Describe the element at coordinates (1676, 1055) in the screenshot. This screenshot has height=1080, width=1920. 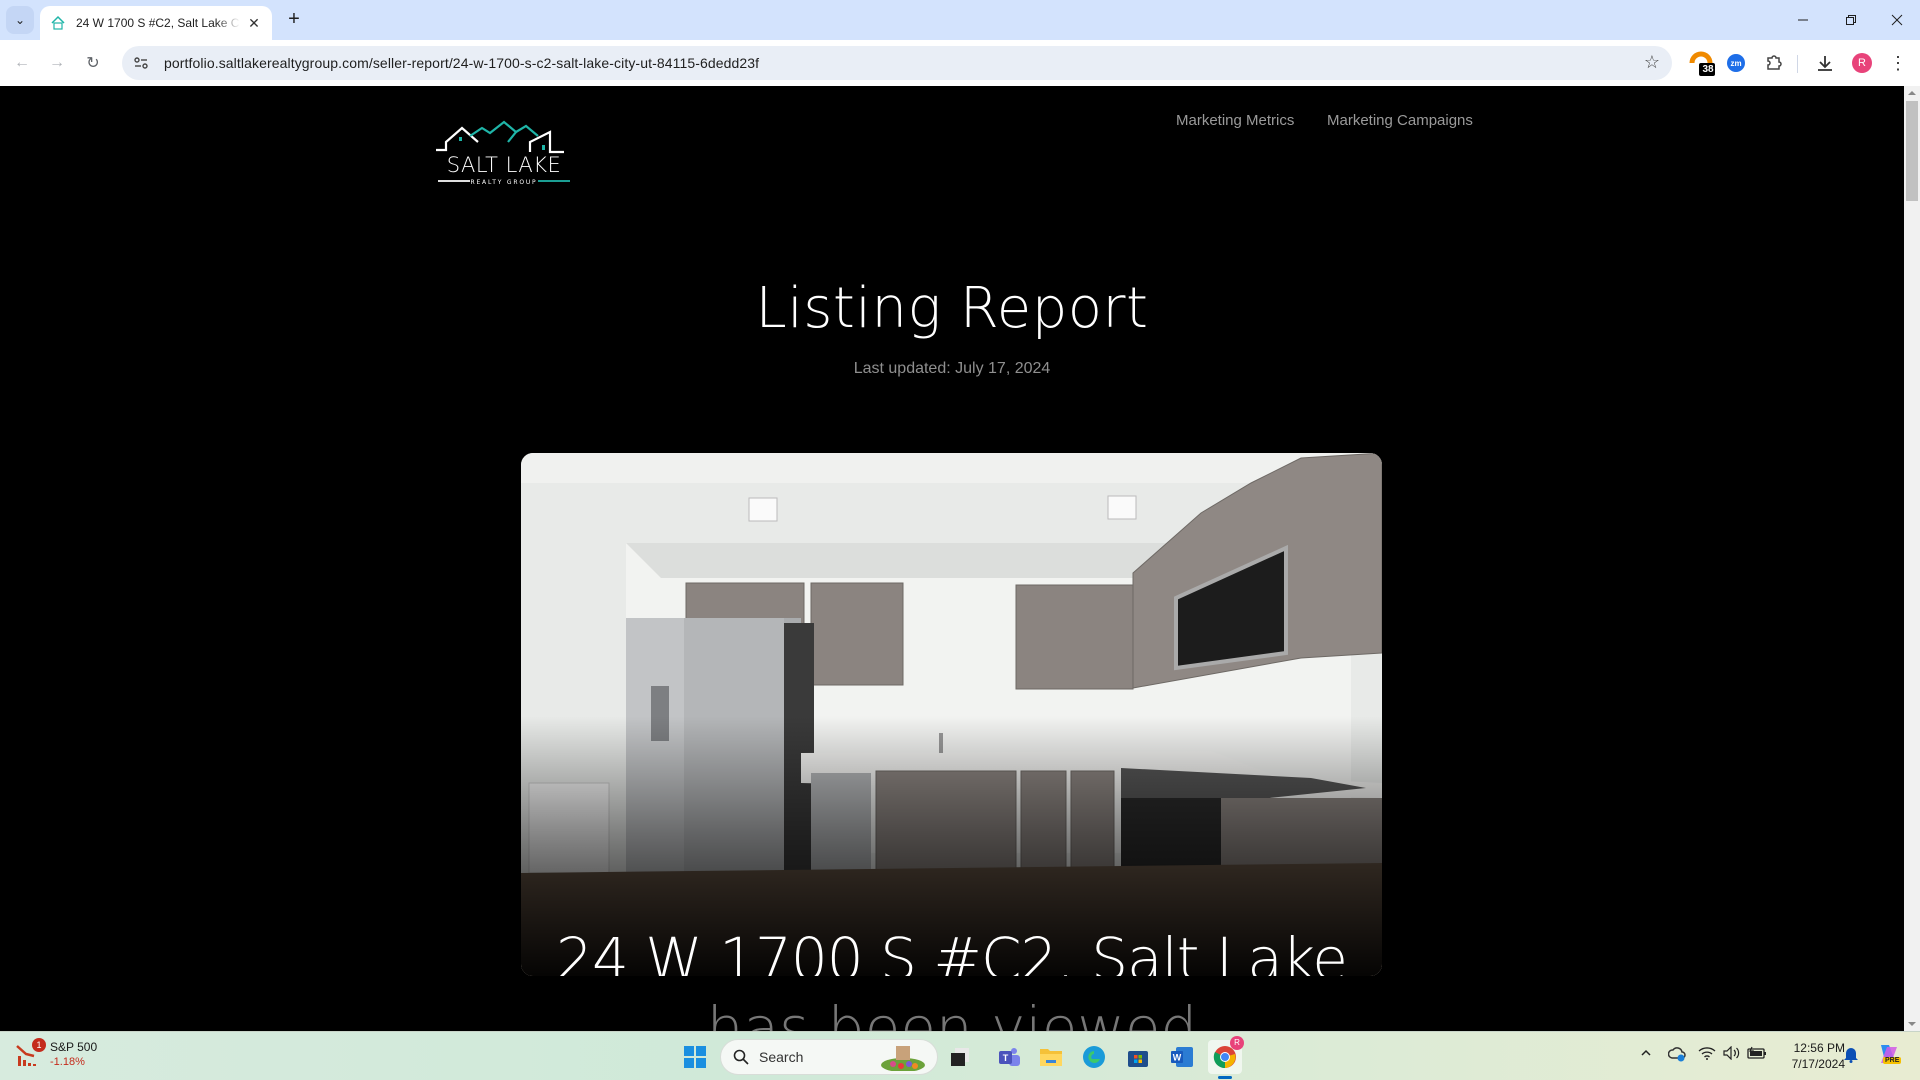
I see `onedrive-tray-button` at that location.